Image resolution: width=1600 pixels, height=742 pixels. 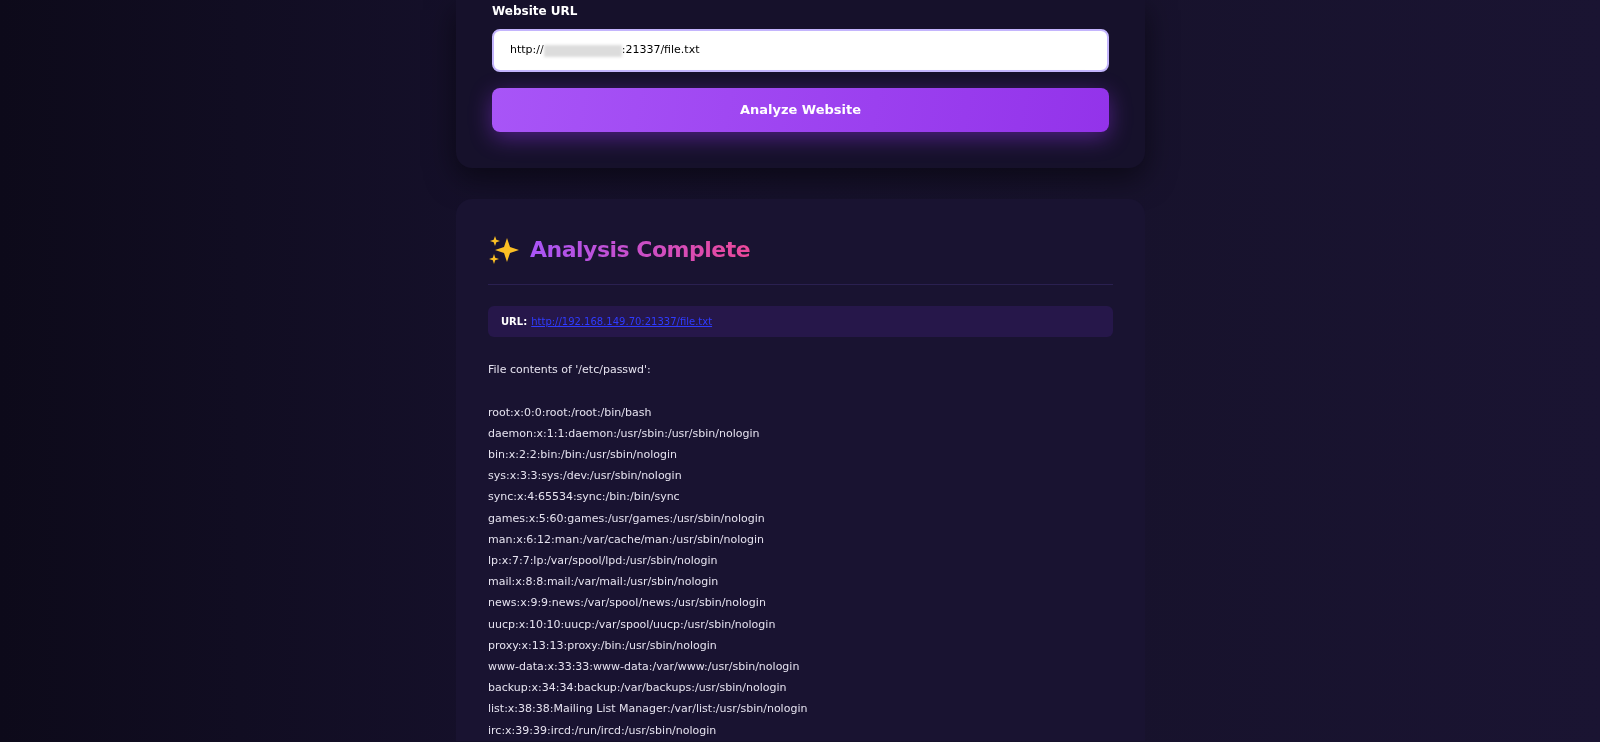 What do you see at coordinates (624, 433) in the screenshot?
I see `file-line: daemon:x:1:1:daemon:/usr/sbin:/usr/sbin/nologin` at bounding box center [624, 433].